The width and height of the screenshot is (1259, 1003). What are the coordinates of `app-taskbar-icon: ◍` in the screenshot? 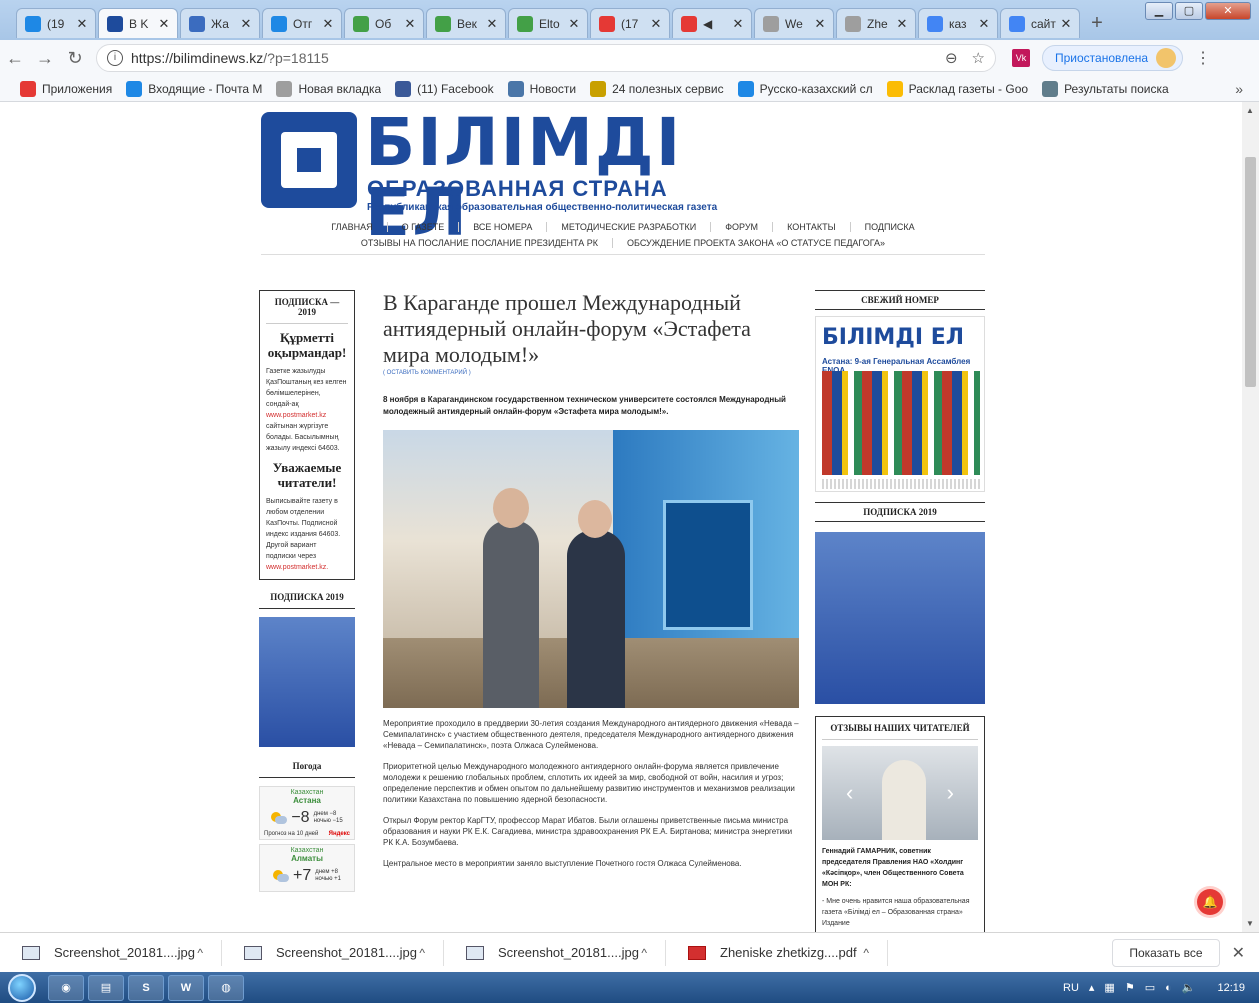 It's located at (226, 987).